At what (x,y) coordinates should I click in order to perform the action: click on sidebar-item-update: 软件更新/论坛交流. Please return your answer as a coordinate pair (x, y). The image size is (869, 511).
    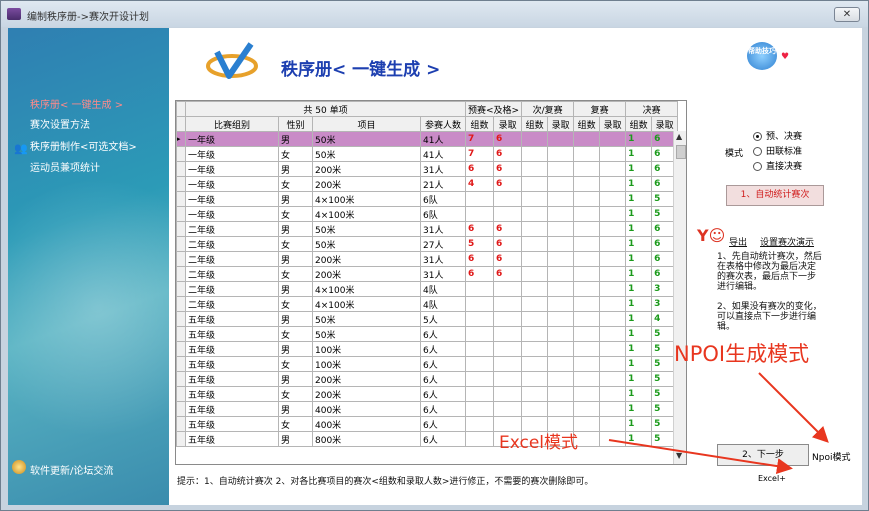
    Looking at the image, I should click on (71, 469).